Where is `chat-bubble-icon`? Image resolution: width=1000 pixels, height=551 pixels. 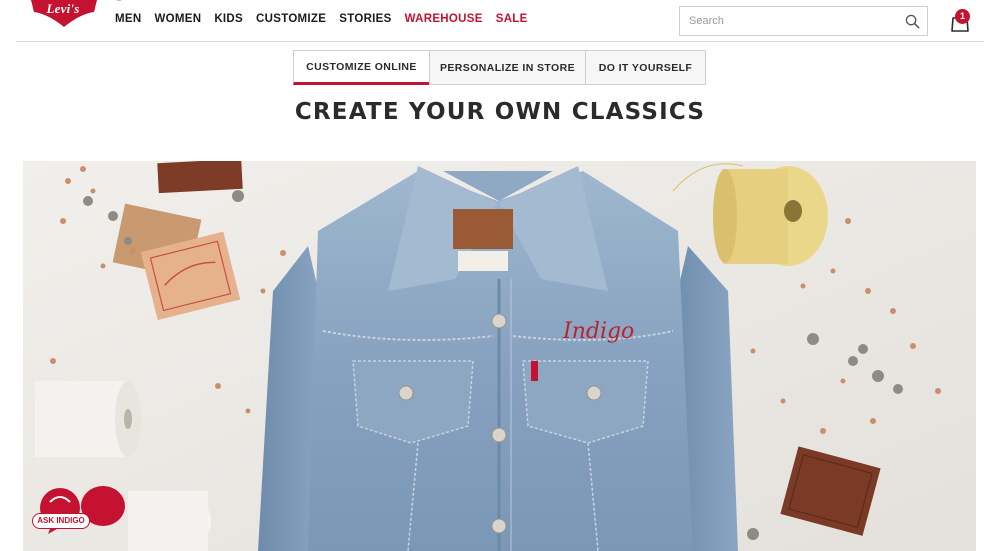 chat-bubble-icon is located at coordinates (60, 512).